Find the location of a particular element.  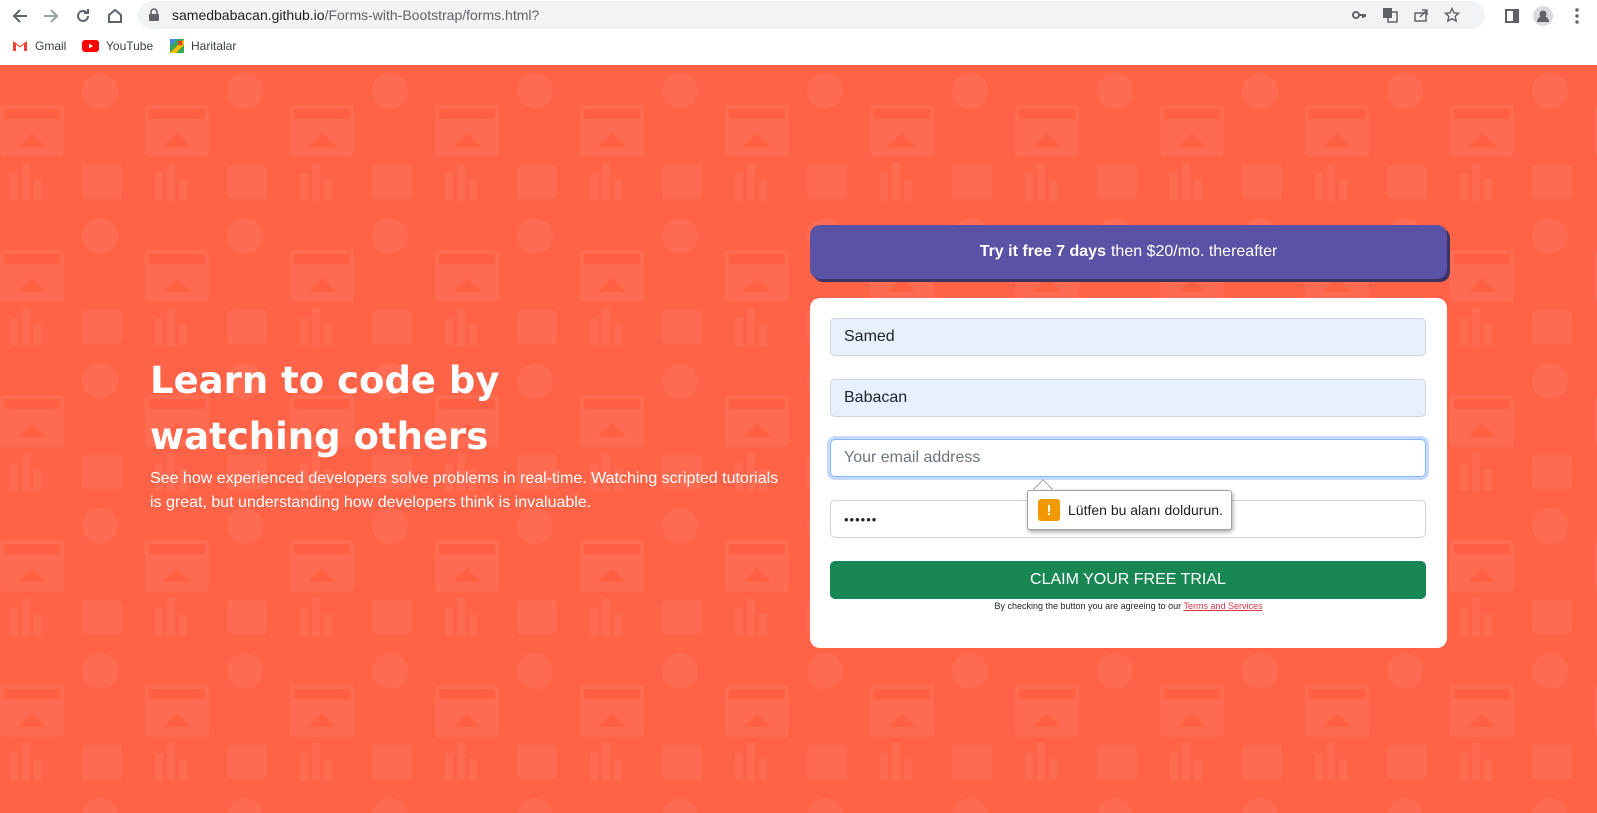

first-name-input: Samed is located at coordinates (1128, 337).